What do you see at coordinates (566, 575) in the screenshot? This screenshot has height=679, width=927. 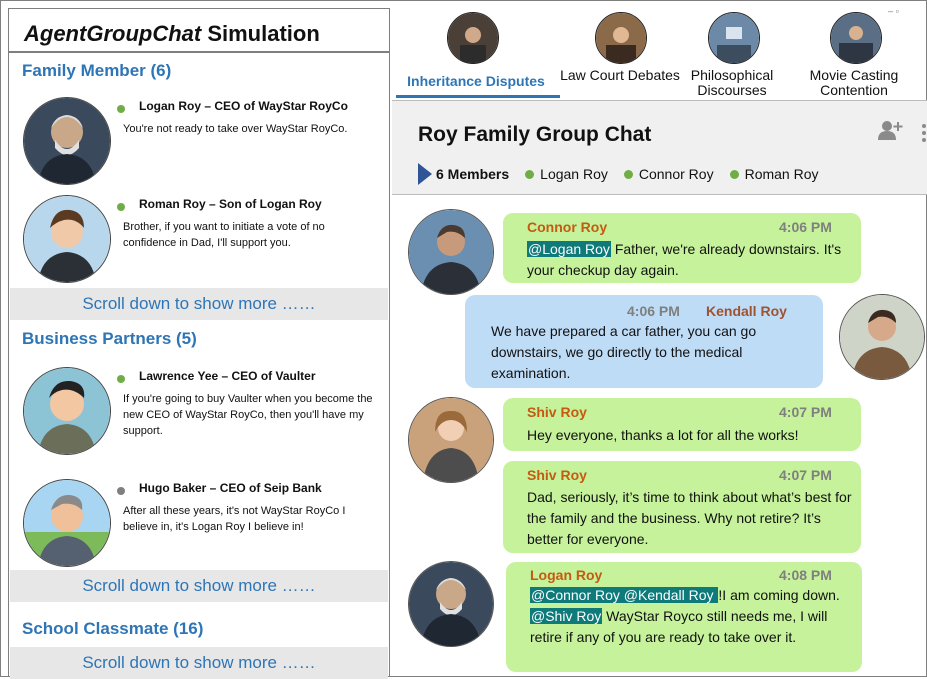 I see `message-sender: Logan Roy` at bounding box center [566, 575].